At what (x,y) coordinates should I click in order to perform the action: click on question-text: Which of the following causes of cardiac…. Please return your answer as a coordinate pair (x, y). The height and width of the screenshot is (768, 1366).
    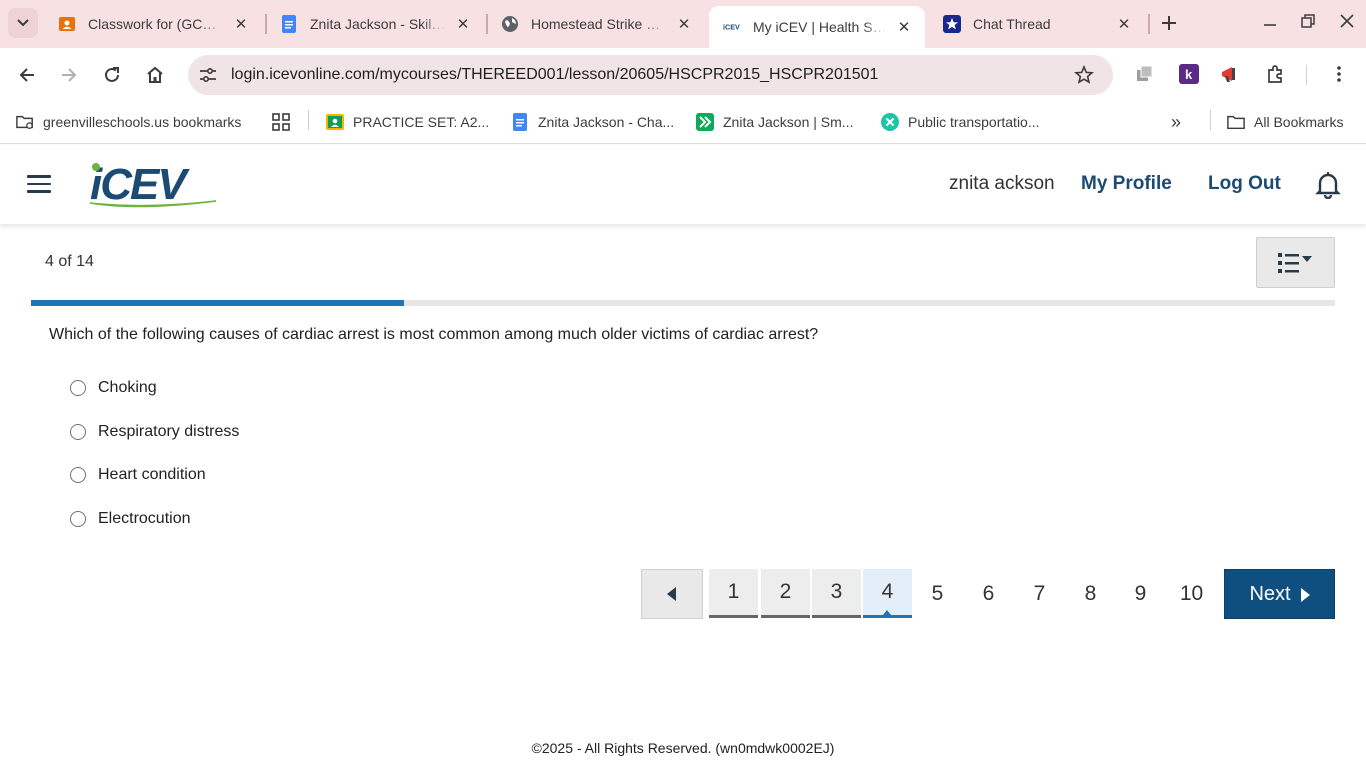
    Looking at the image, I should click on (434, 334).